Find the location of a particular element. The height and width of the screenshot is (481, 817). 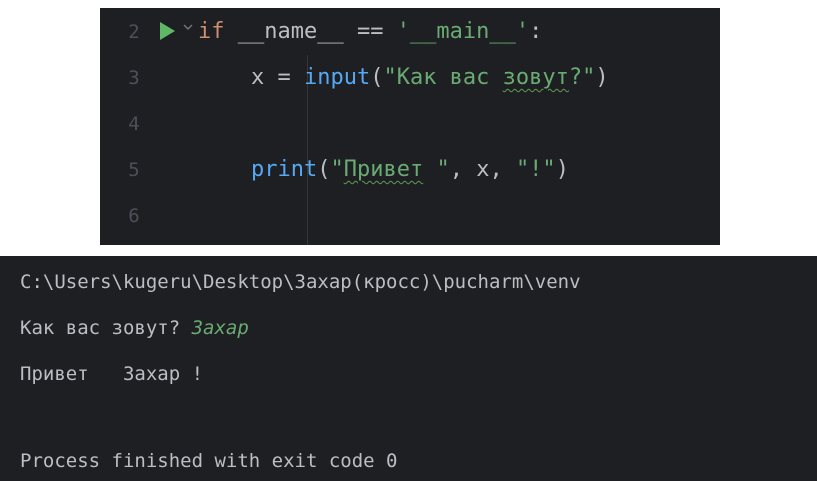

code-token: print is located at coordinates (284, 169).